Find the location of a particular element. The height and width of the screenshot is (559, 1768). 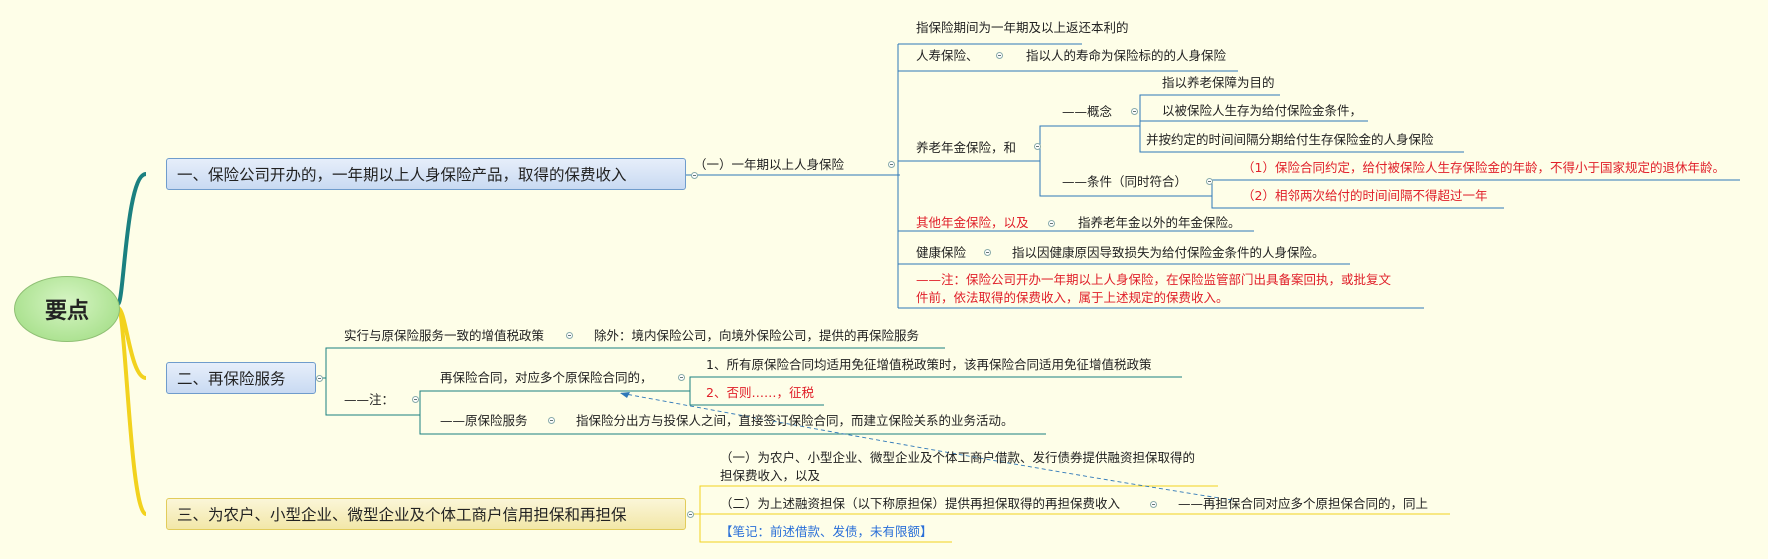

b1-note-line: 件前，依法取得的保费收入，属于上述规定的保费收入。 is located at coordinates (1072, 298).